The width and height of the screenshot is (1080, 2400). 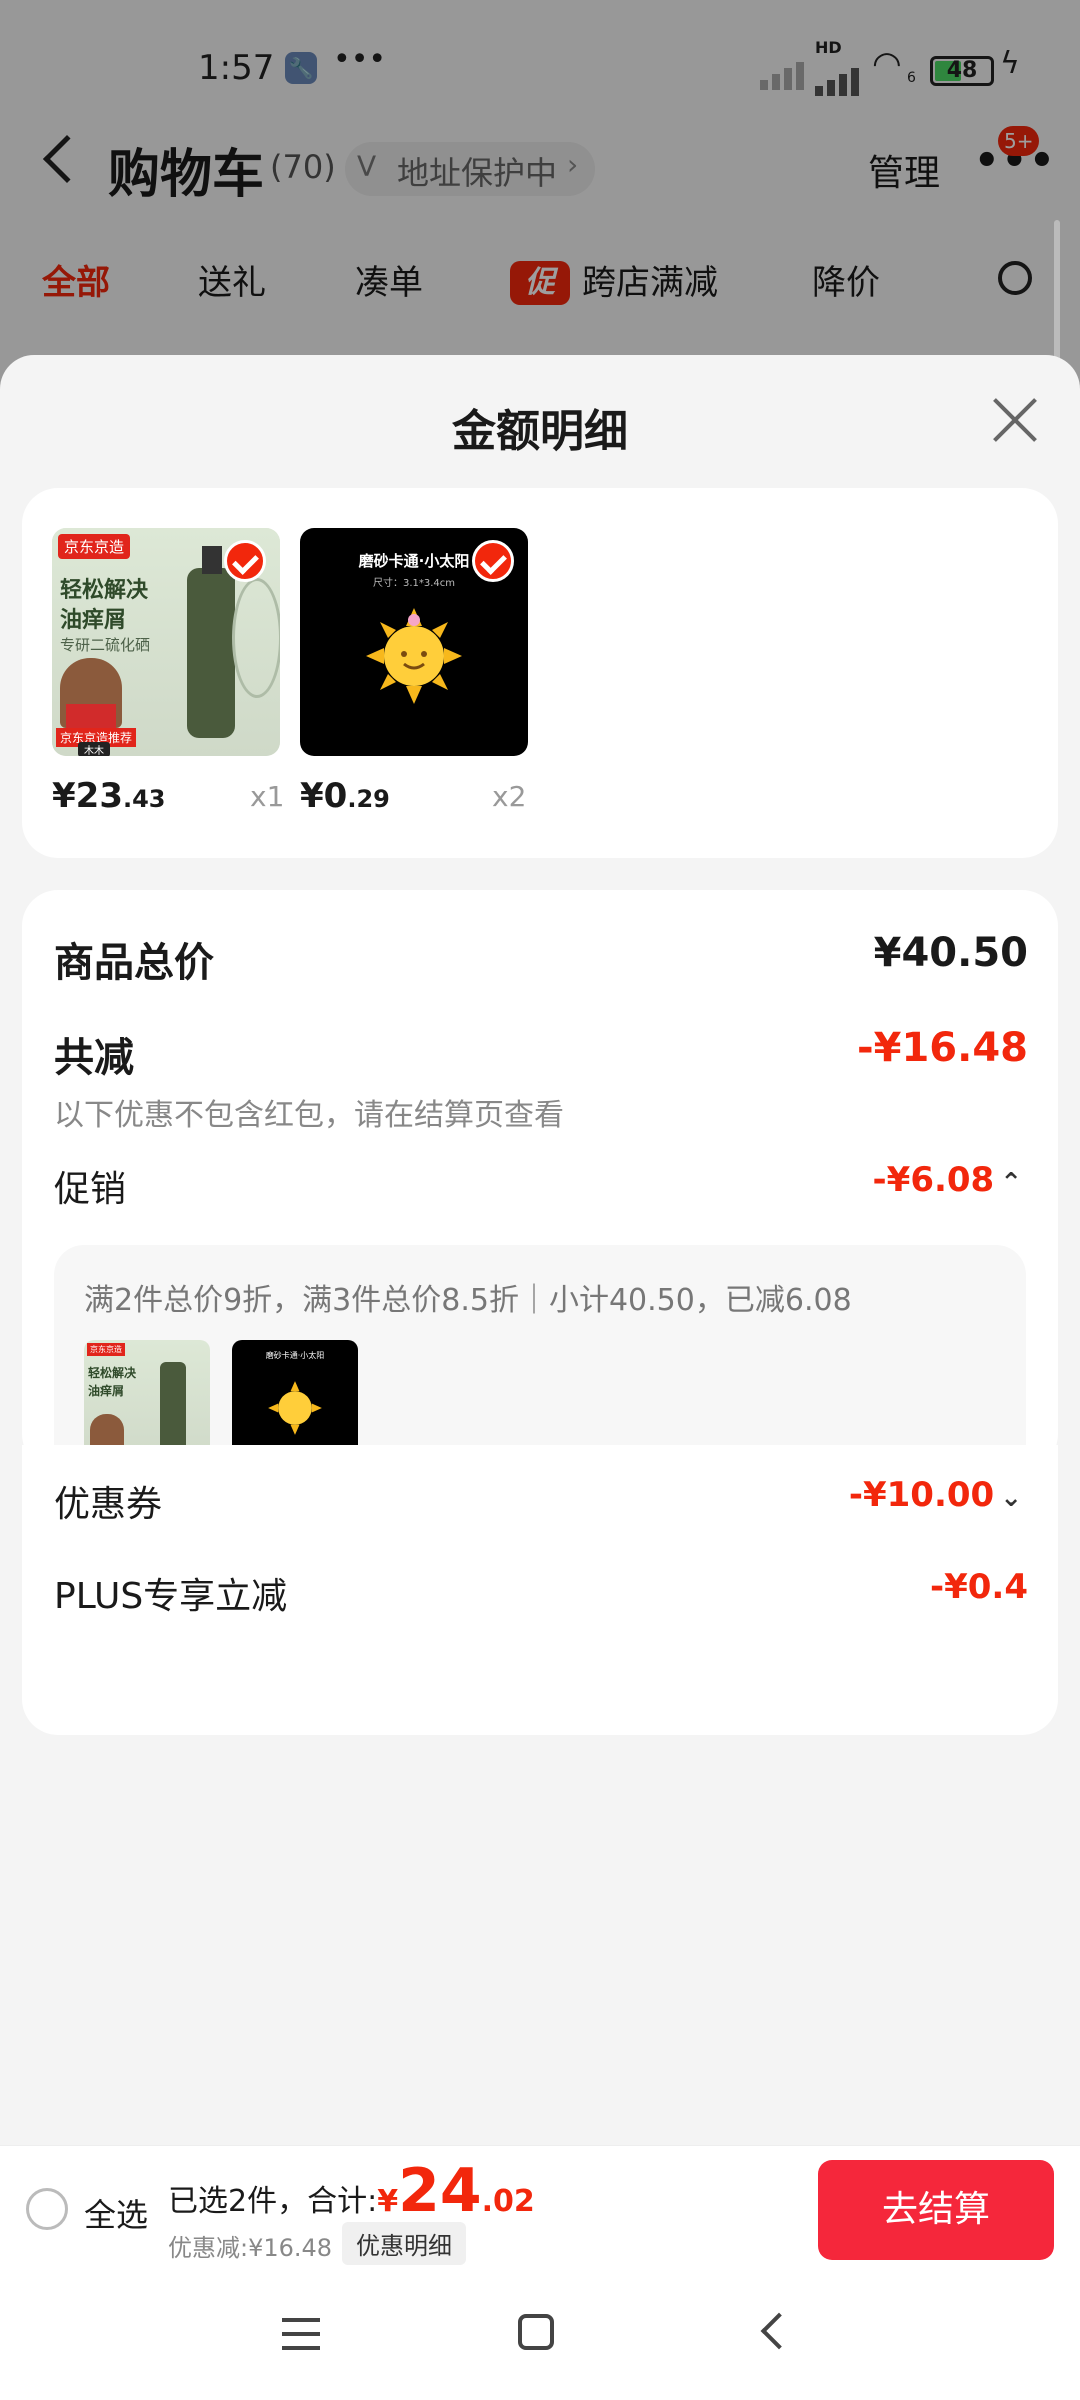 I want to click on coupon-value: -¥10.00, so click(x=921, y=1495).